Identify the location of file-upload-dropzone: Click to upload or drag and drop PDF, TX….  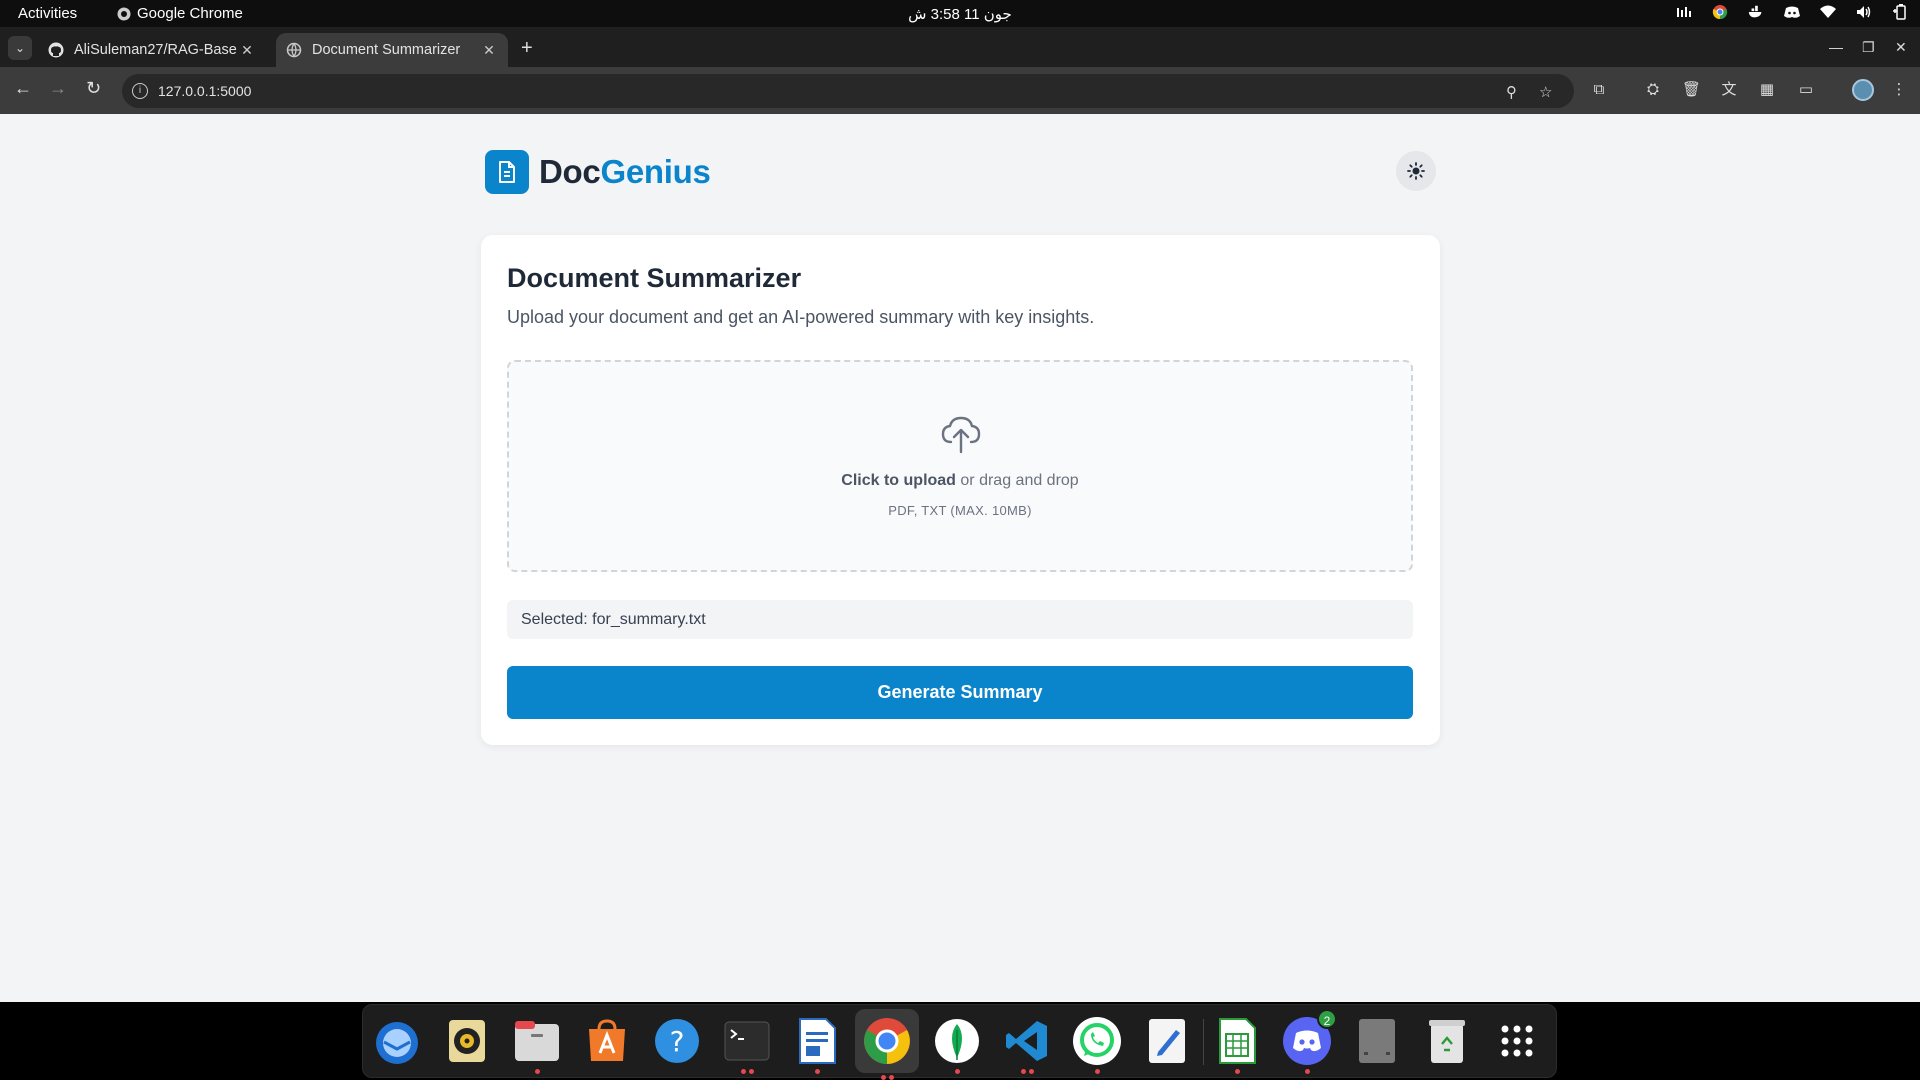
(960, 466).